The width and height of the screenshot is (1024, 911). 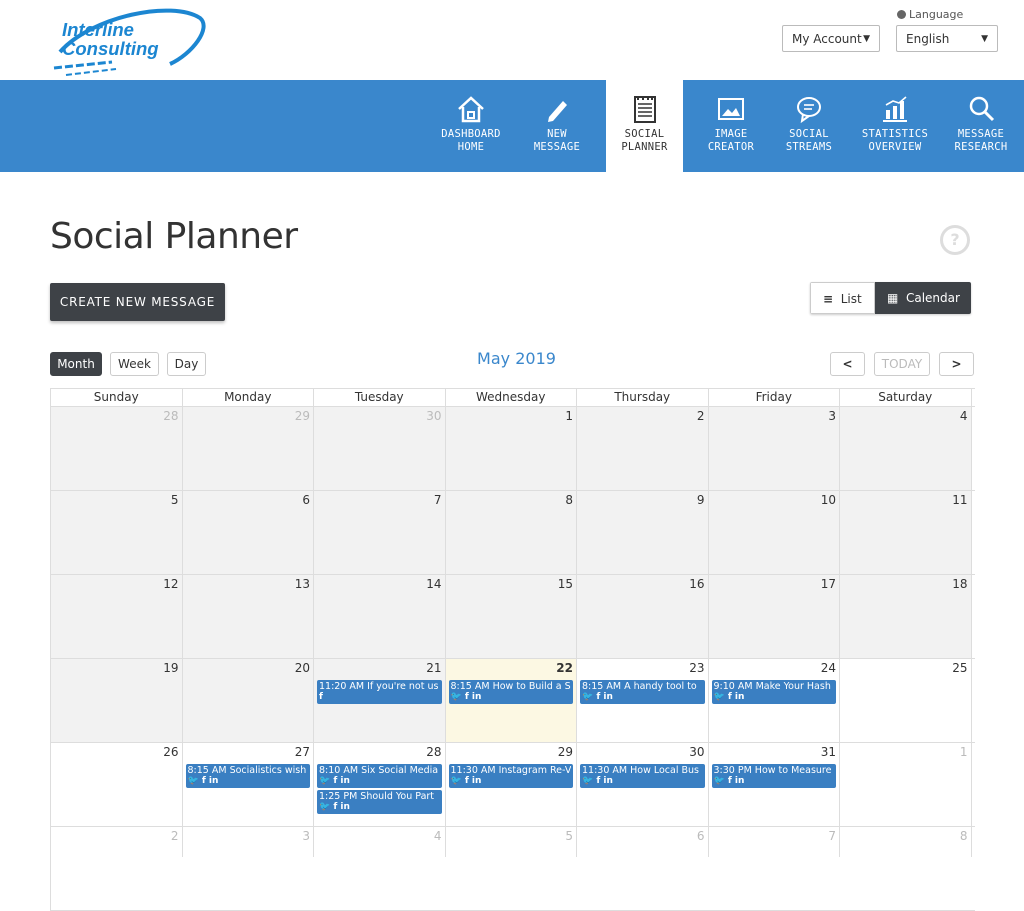 I want to click on calendar-day-cell: 25, so click(x=906, y=700).